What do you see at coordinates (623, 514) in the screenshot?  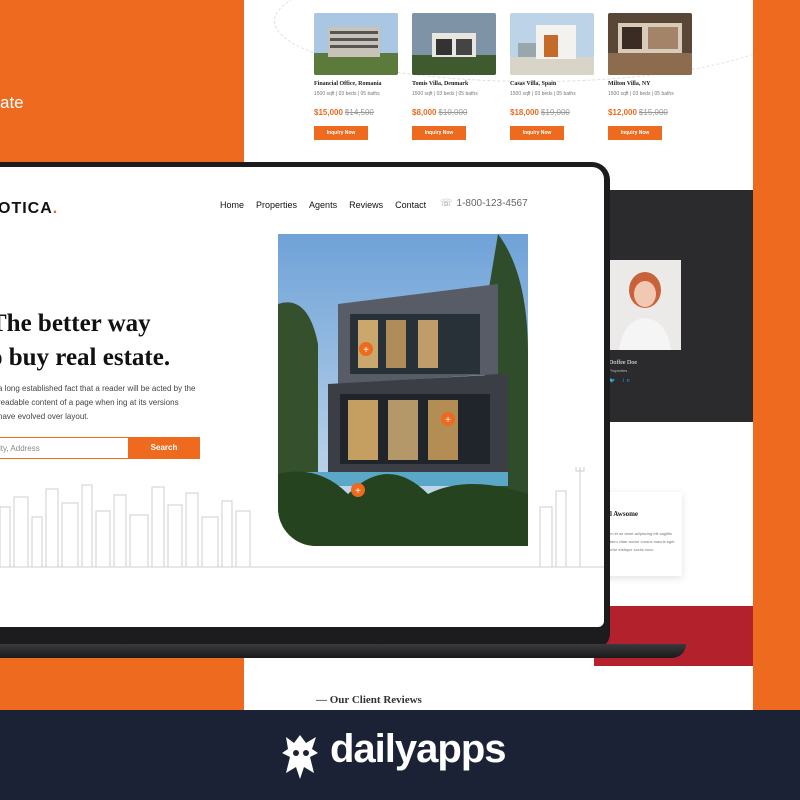 I see `review-title: ll Awsome` at bounding box center [623, 514].